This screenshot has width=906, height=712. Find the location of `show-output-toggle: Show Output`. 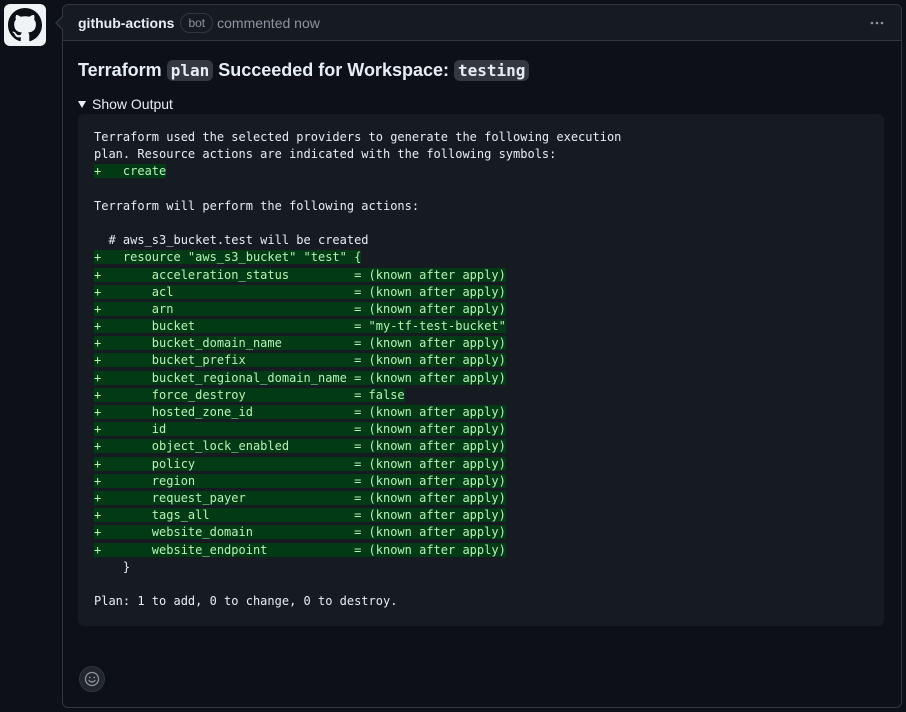

show-output-toggle: Show Output is located at coordinates (482, 104).